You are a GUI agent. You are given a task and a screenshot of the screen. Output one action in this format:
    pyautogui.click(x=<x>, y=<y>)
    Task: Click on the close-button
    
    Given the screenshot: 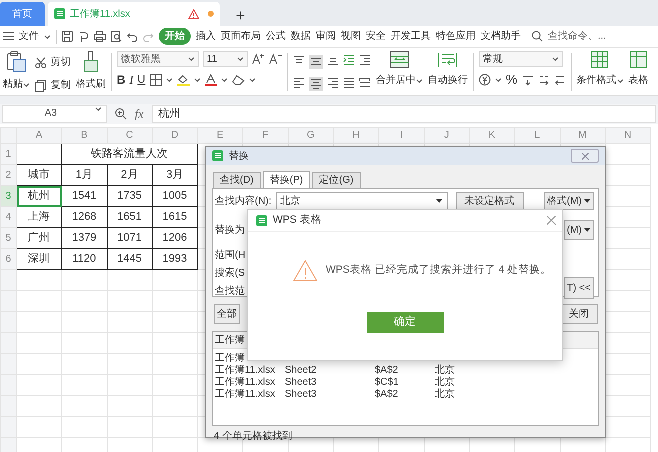 What is the action you would take?
    pyautogui.click(x=585, y=156)
    